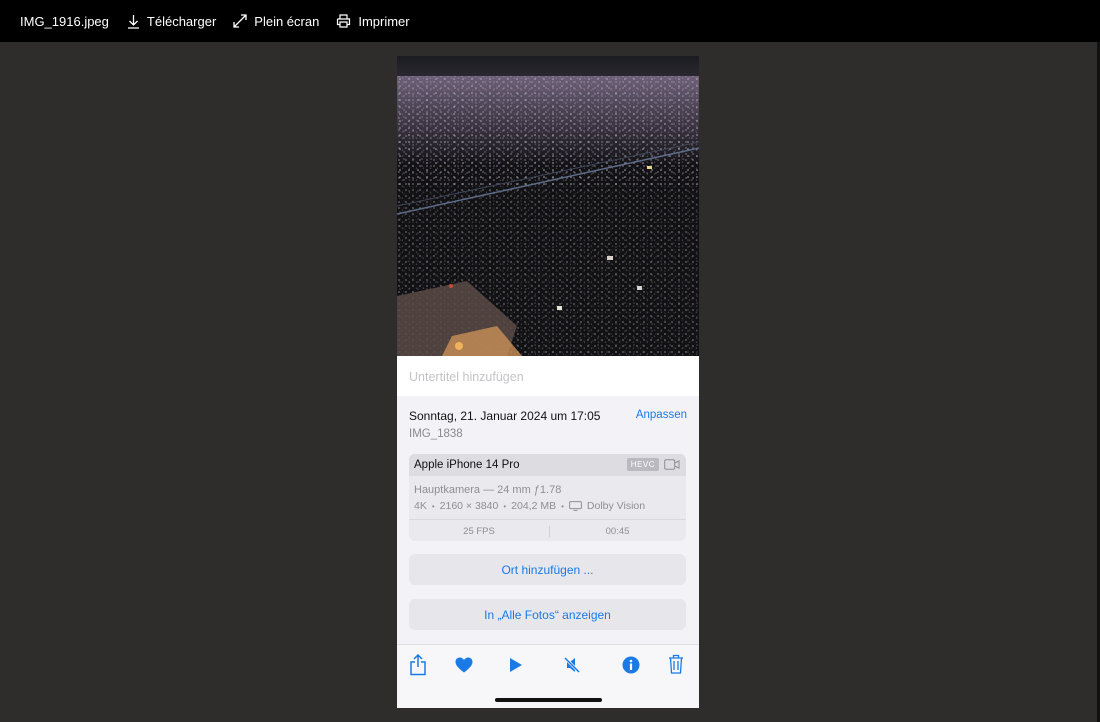 The width and height of the screenshot is (1100, 722). Describe the element at coordinates (133, 21) in the screenshot. I see `download-icon` at that location.